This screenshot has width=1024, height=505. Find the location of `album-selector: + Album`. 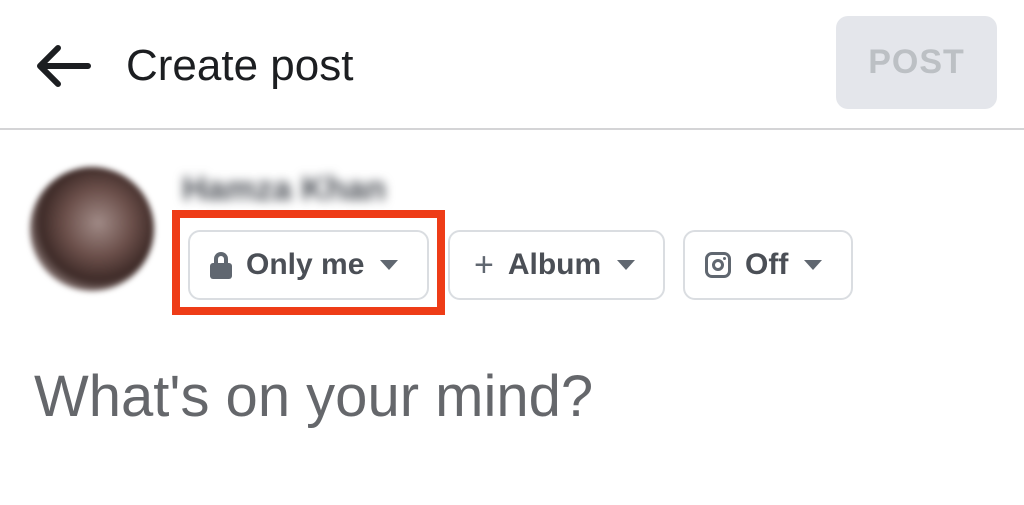

album-selector: + Album is located at coordinates (556, 265).